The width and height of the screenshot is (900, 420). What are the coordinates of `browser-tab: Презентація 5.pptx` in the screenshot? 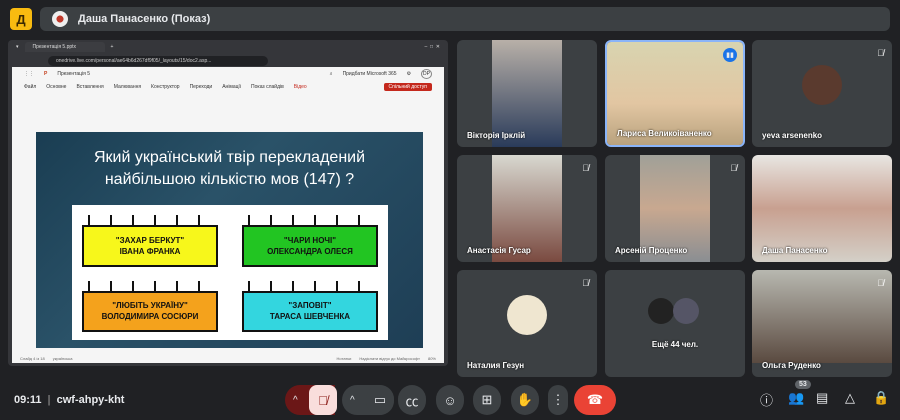 It's located at (64, 47).